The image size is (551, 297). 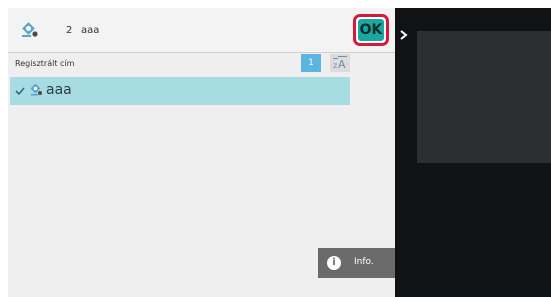 What do you see at coordinates (20, 91) in the screenshot?
I see `checkmark-icon` at bounding box center [20, 91].